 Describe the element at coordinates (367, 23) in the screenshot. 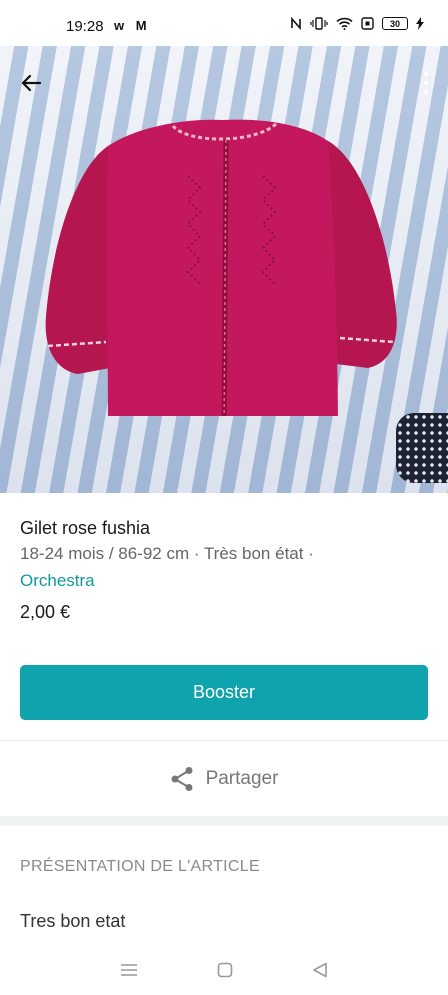

I see `screen-record-icon` at that location.